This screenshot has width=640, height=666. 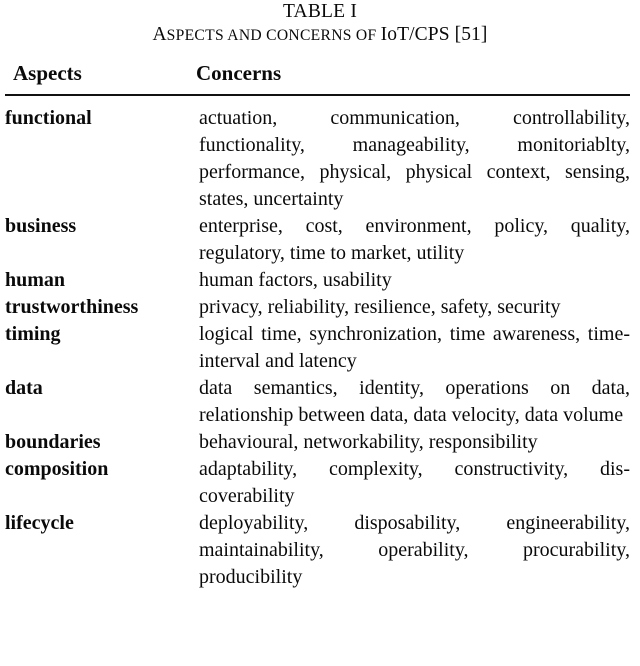 What do you see at coordinates (273, 35) in the screenshot?
I see `table-title-smallcaps: spects and concerns of` at bounding box center [273, 35].